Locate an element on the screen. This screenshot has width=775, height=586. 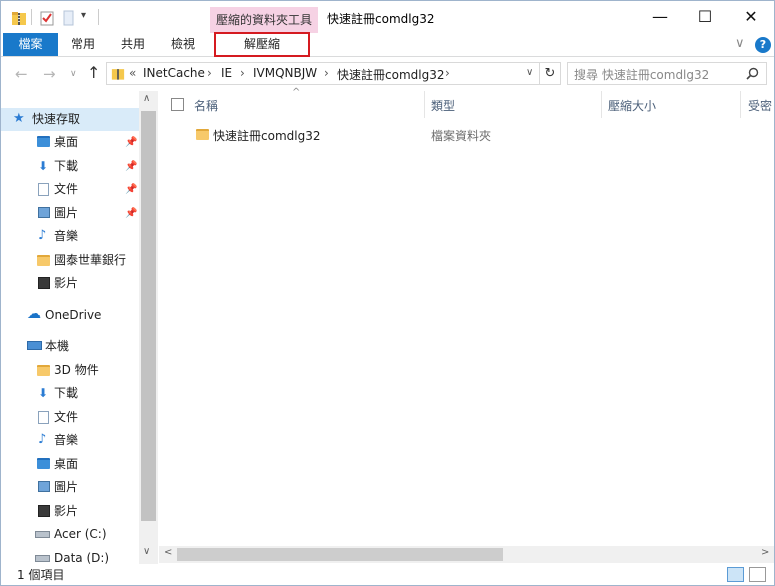
file-name: 快速註冊comdlg32 is located at coordinates (267, 136).